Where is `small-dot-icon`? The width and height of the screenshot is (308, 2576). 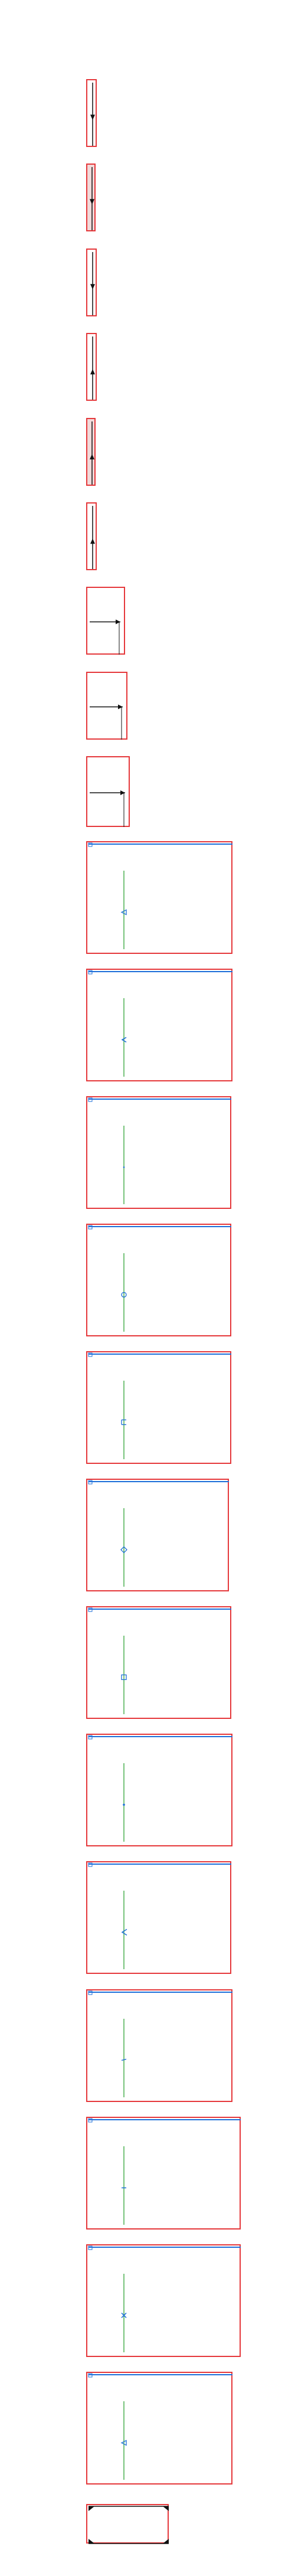 small-dot-icon is located at coordinates (124, 1804).